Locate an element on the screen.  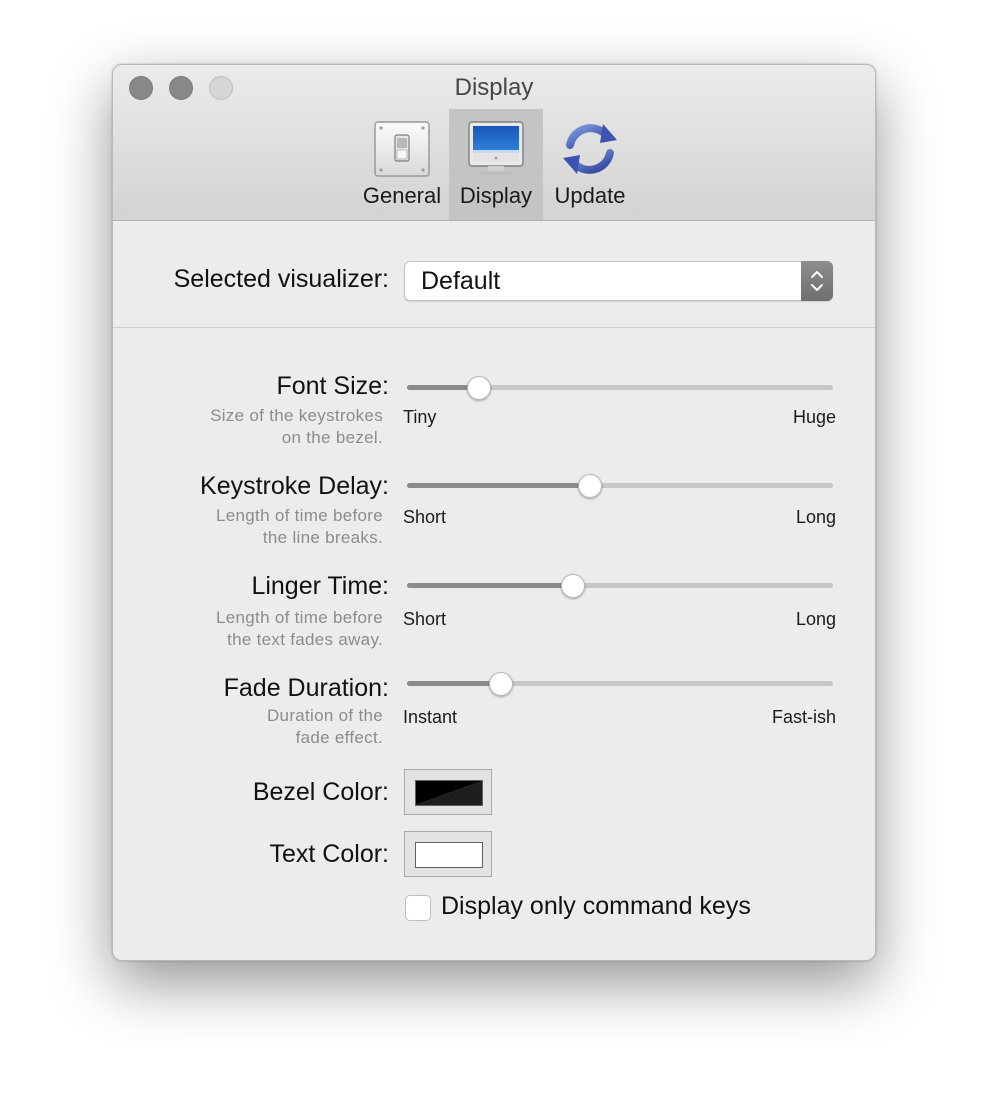
fade-duration-desc: Duration of the fade effect. is located at coordinates (325, 727).